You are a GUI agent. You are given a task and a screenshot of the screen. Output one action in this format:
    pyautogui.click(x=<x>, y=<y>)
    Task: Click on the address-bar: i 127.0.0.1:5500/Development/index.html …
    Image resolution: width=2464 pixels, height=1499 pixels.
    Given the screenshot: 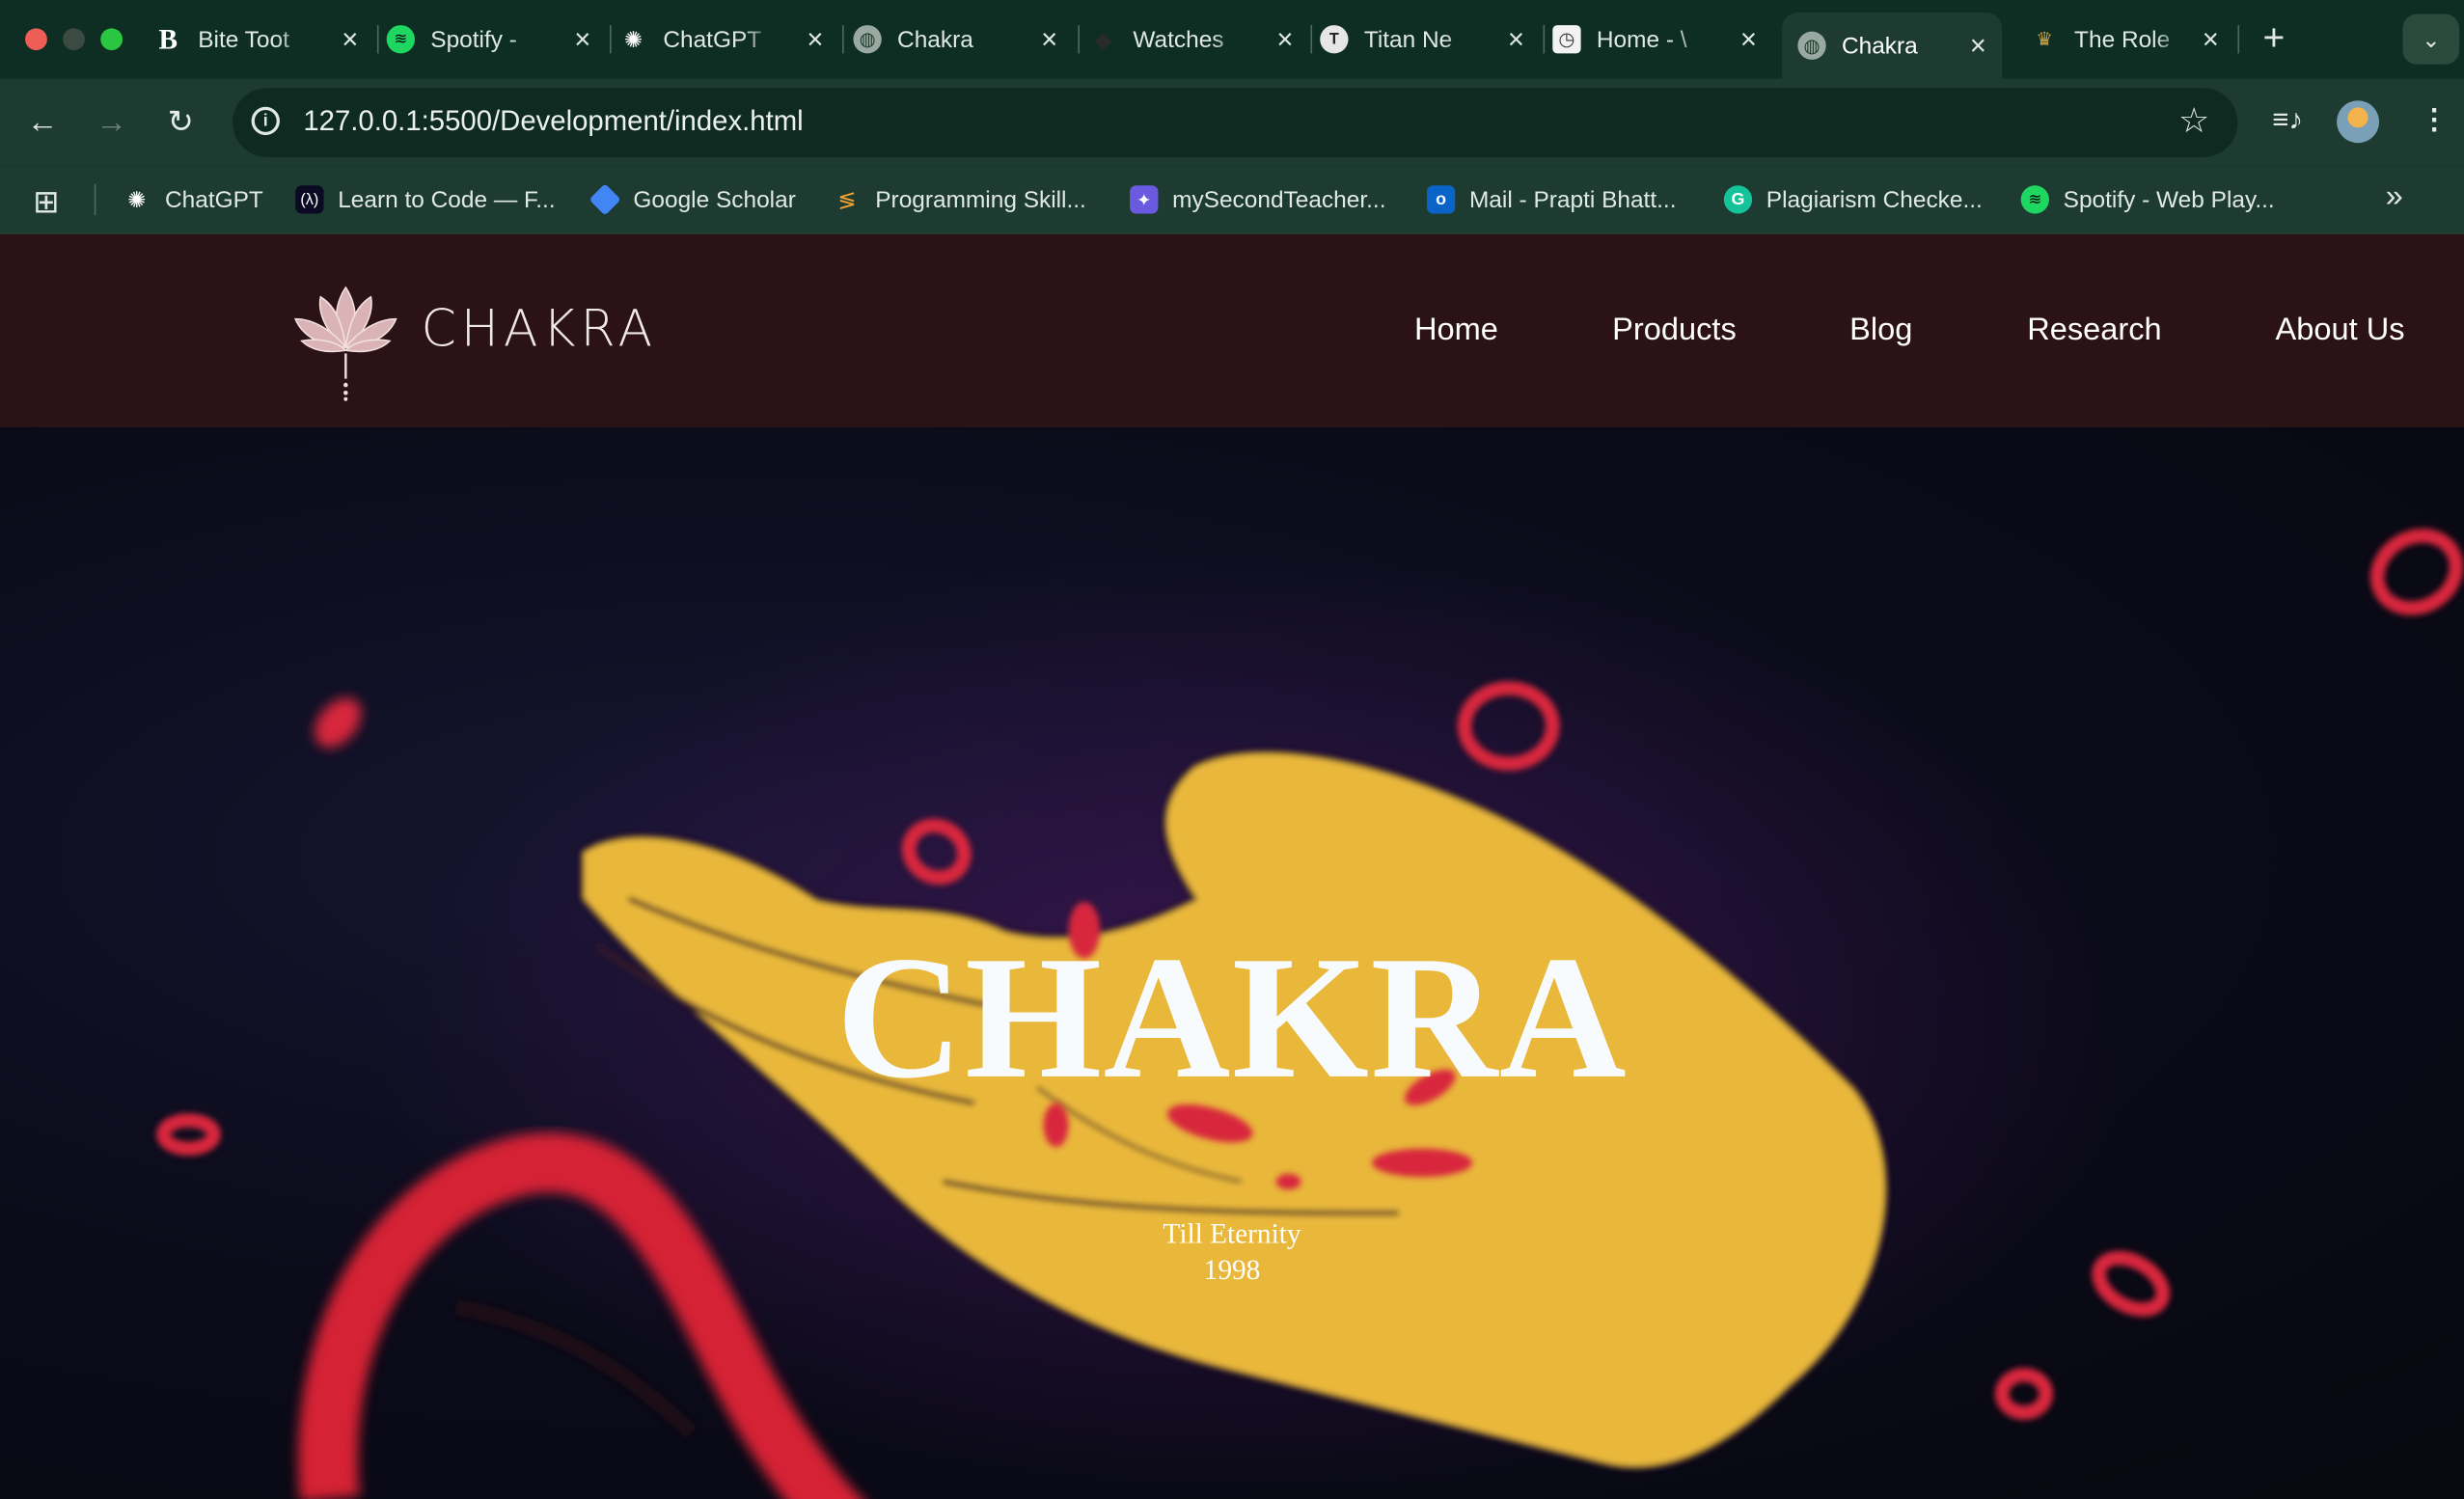 What is the action you would take?
    pyautogui.click(x=1235, y=122)
    